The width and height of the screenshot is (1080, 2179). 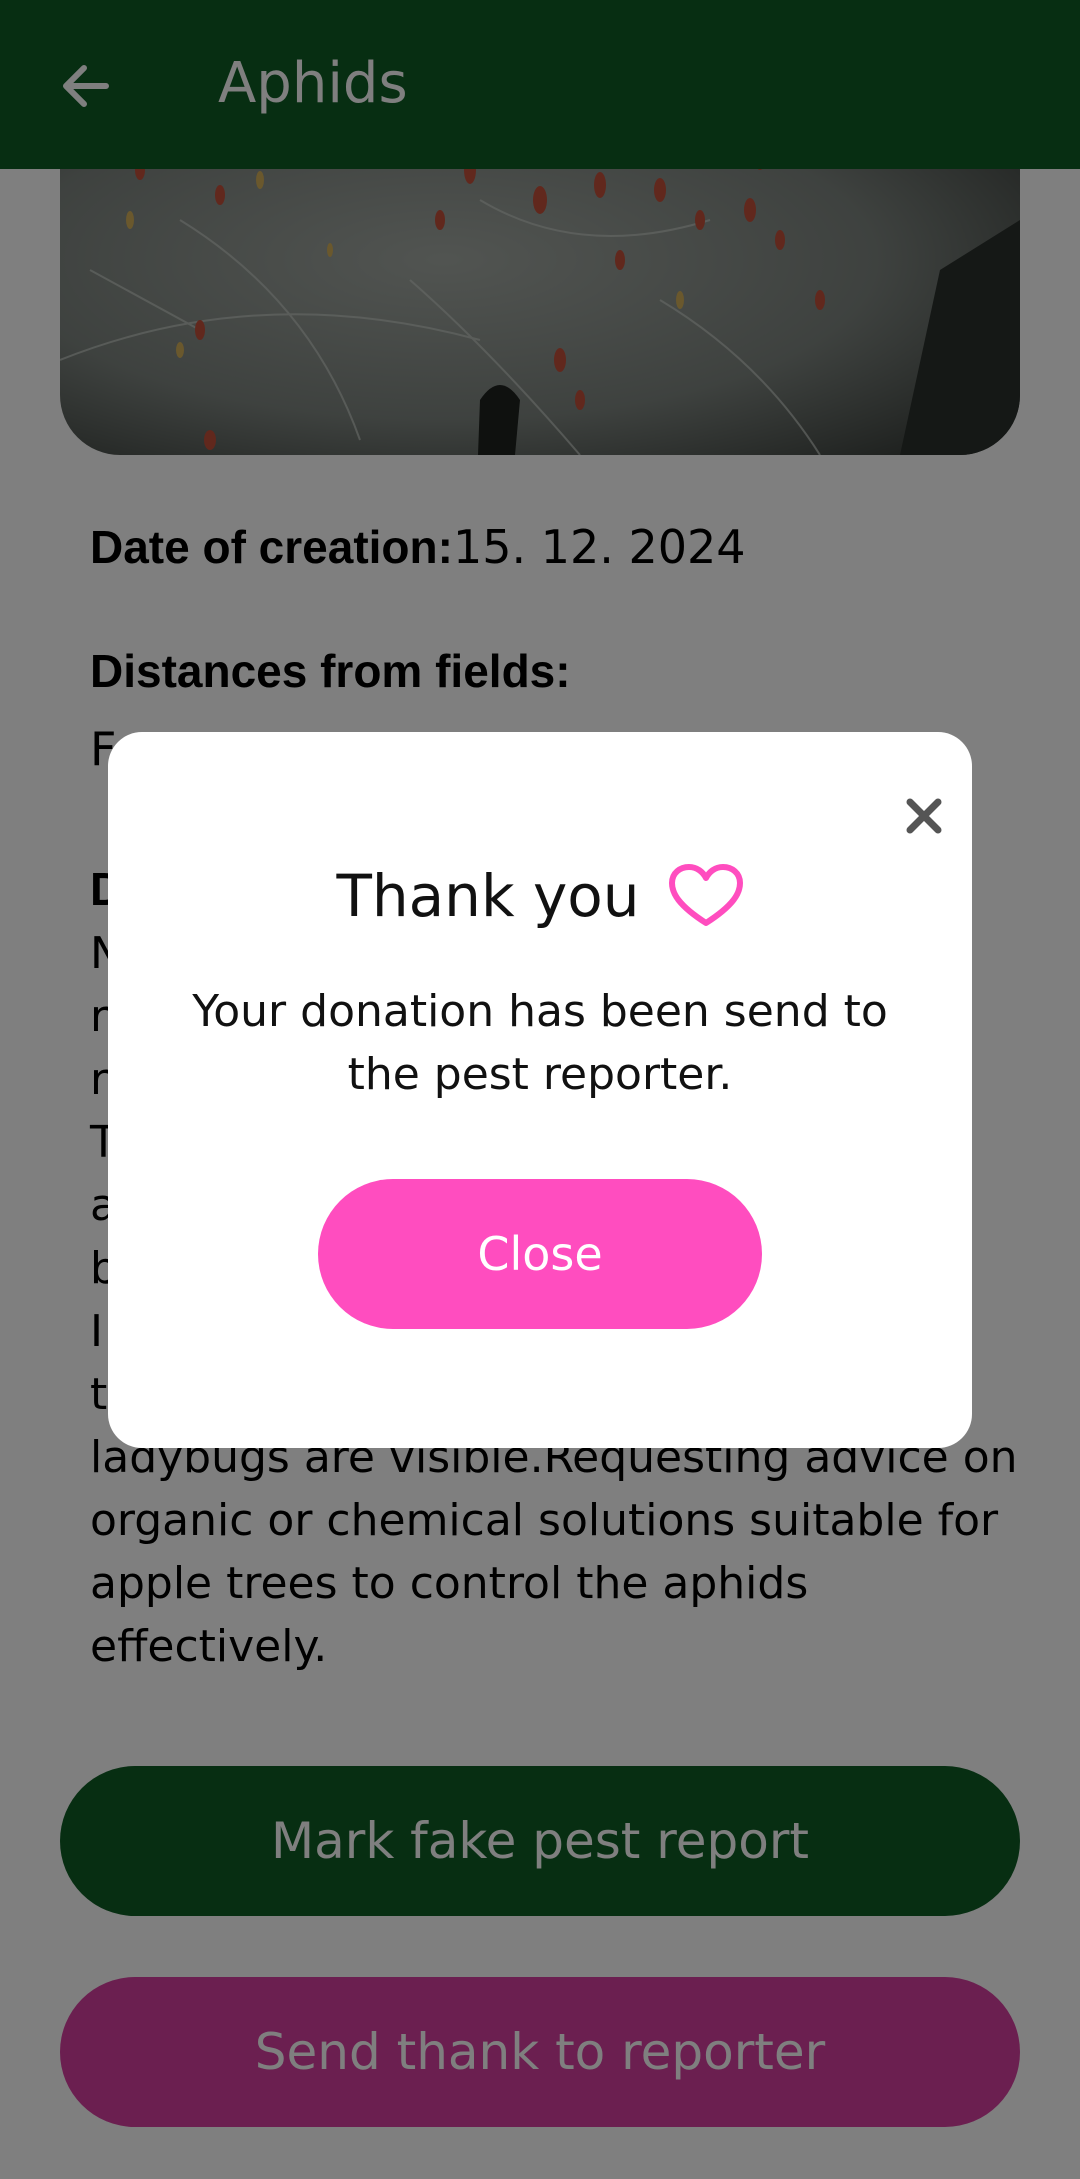 I want to click on dialog-title-row: Thank you, so click(x=540, y=896).